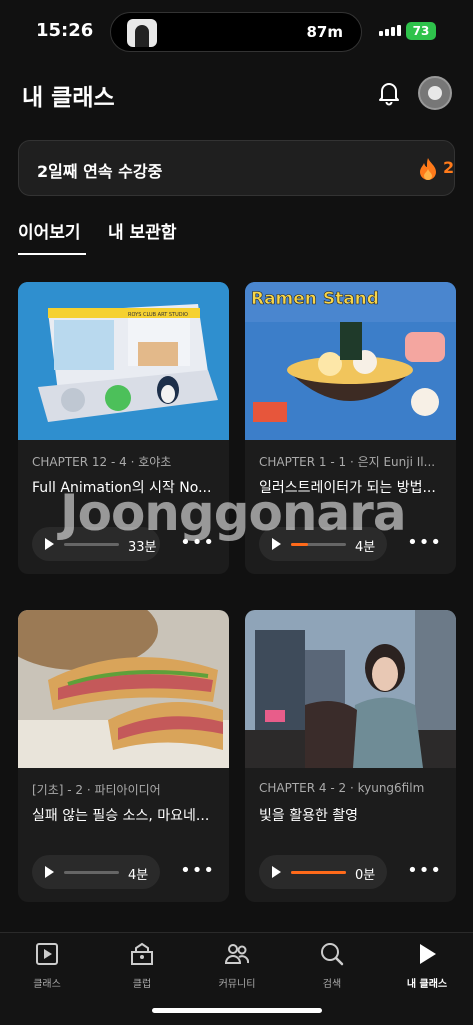  Describe the element at coordinates (332, 984) in the screenshot. I see `nav-label: 검색` at that location.